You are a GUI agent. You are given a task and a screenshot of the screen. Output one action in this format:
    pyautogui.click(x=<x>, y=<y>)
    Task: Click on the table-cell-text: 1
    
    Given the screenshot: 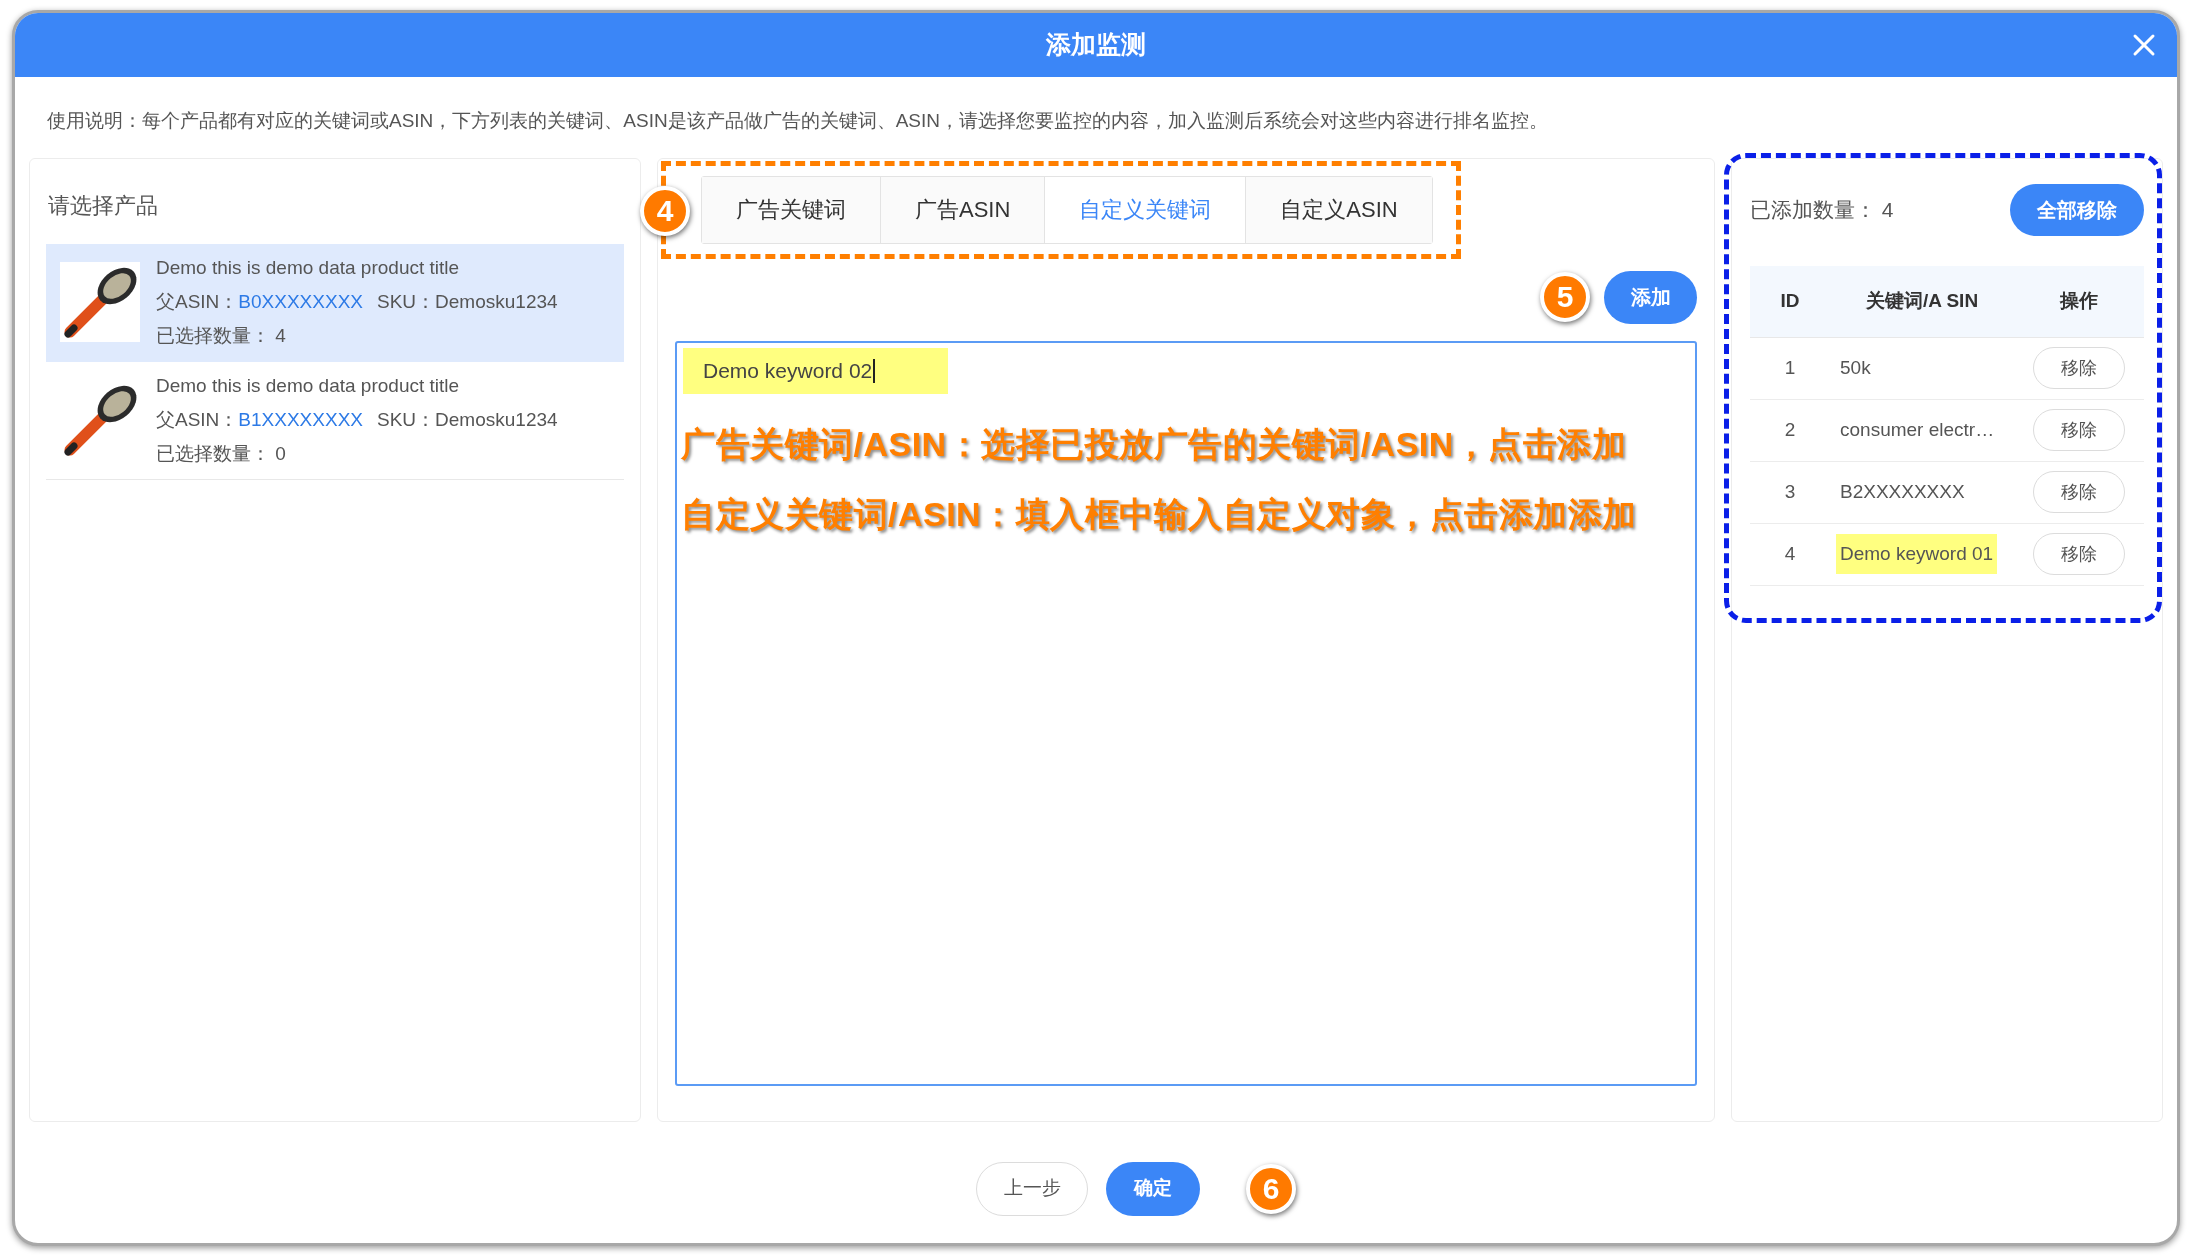 What is the action you would take?
    pyautogui.click(x=1790, y=367)
    